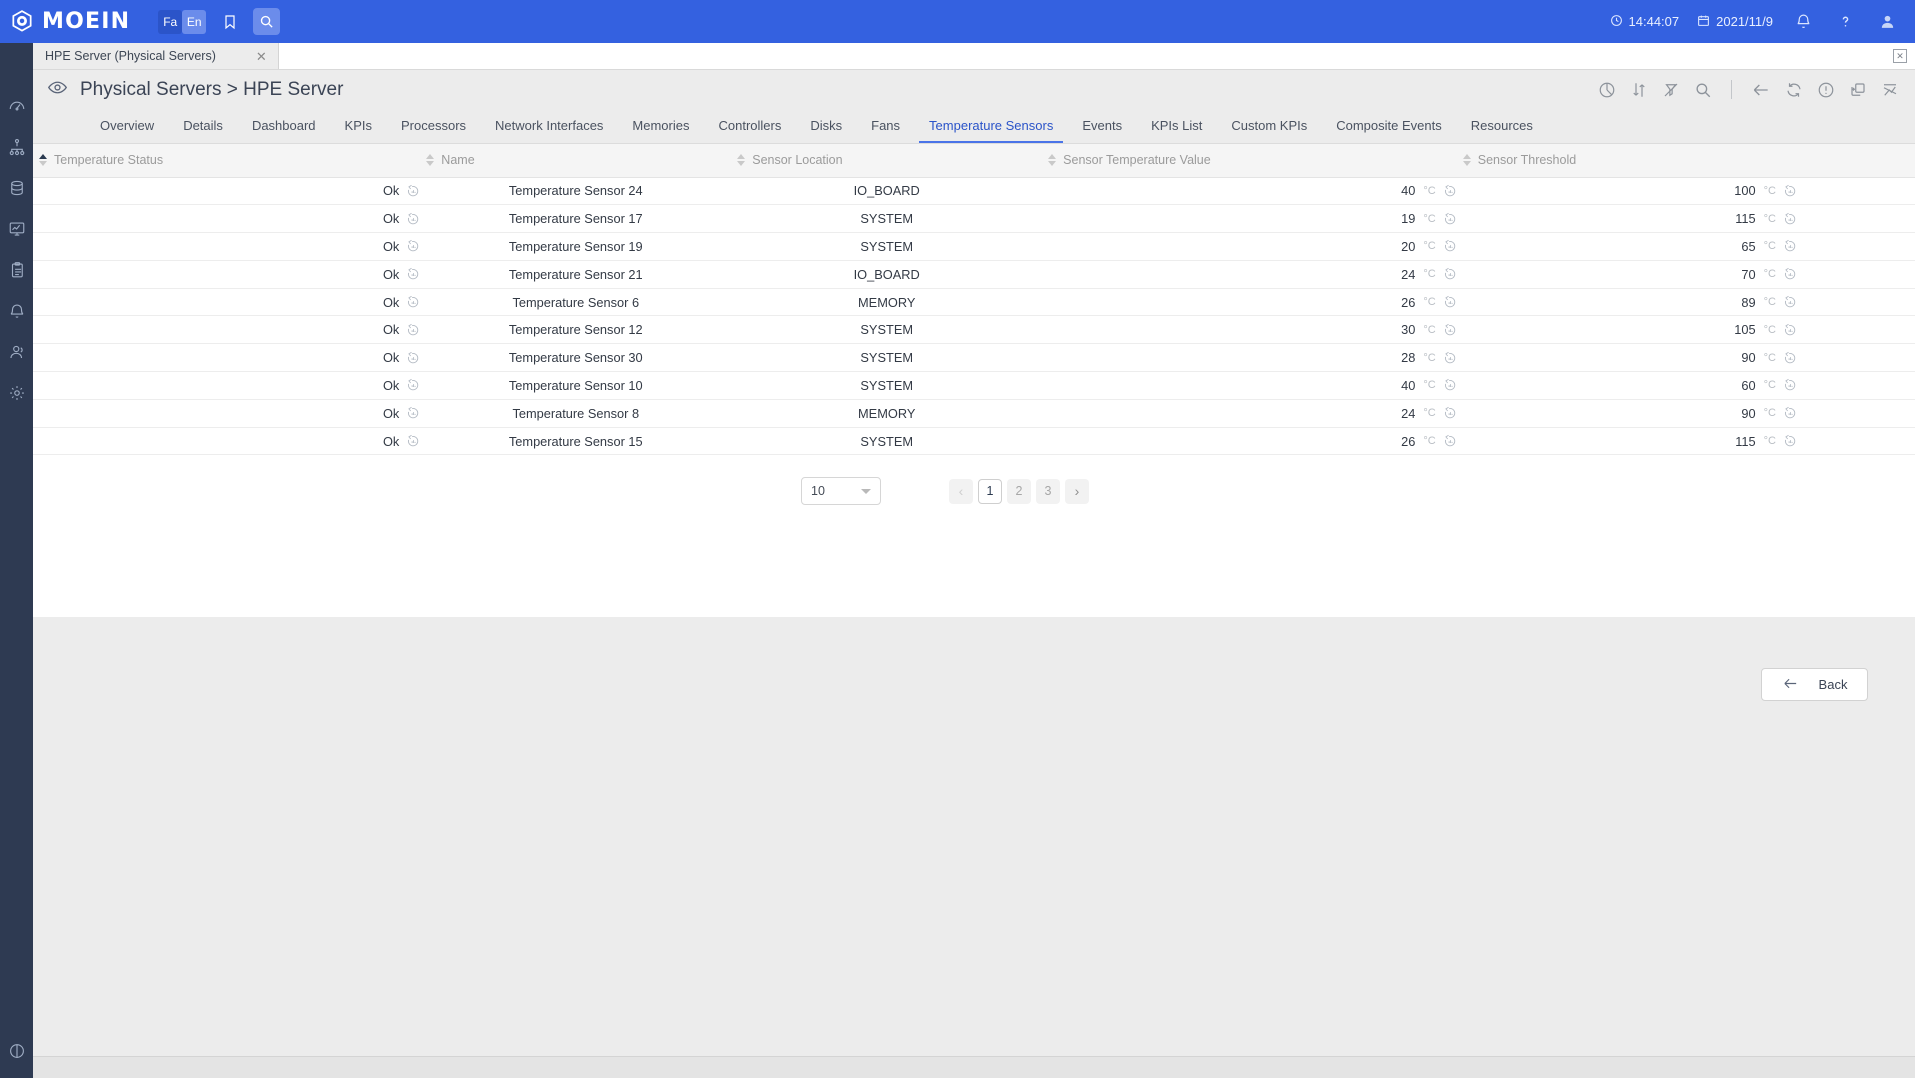 The width and height of the screenshot is (1915, 1078). Describe the element at coordinates (1639, 90) in the screenshot. I see `sort-arrows-icon` at that location.